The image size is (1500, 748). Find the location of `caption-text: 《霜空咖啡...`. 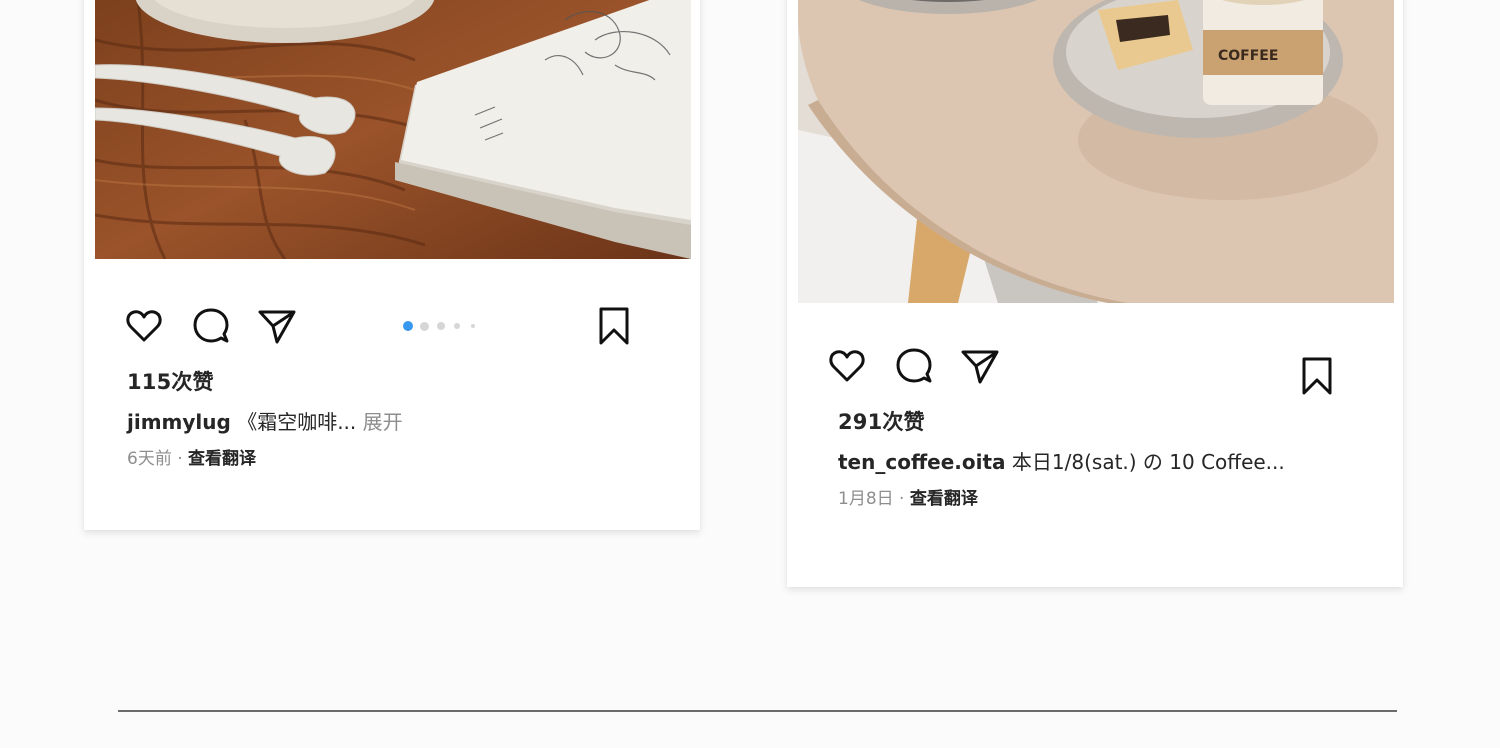

caption-text: 《霜空咖啡... is located at coordinates (297, 422).